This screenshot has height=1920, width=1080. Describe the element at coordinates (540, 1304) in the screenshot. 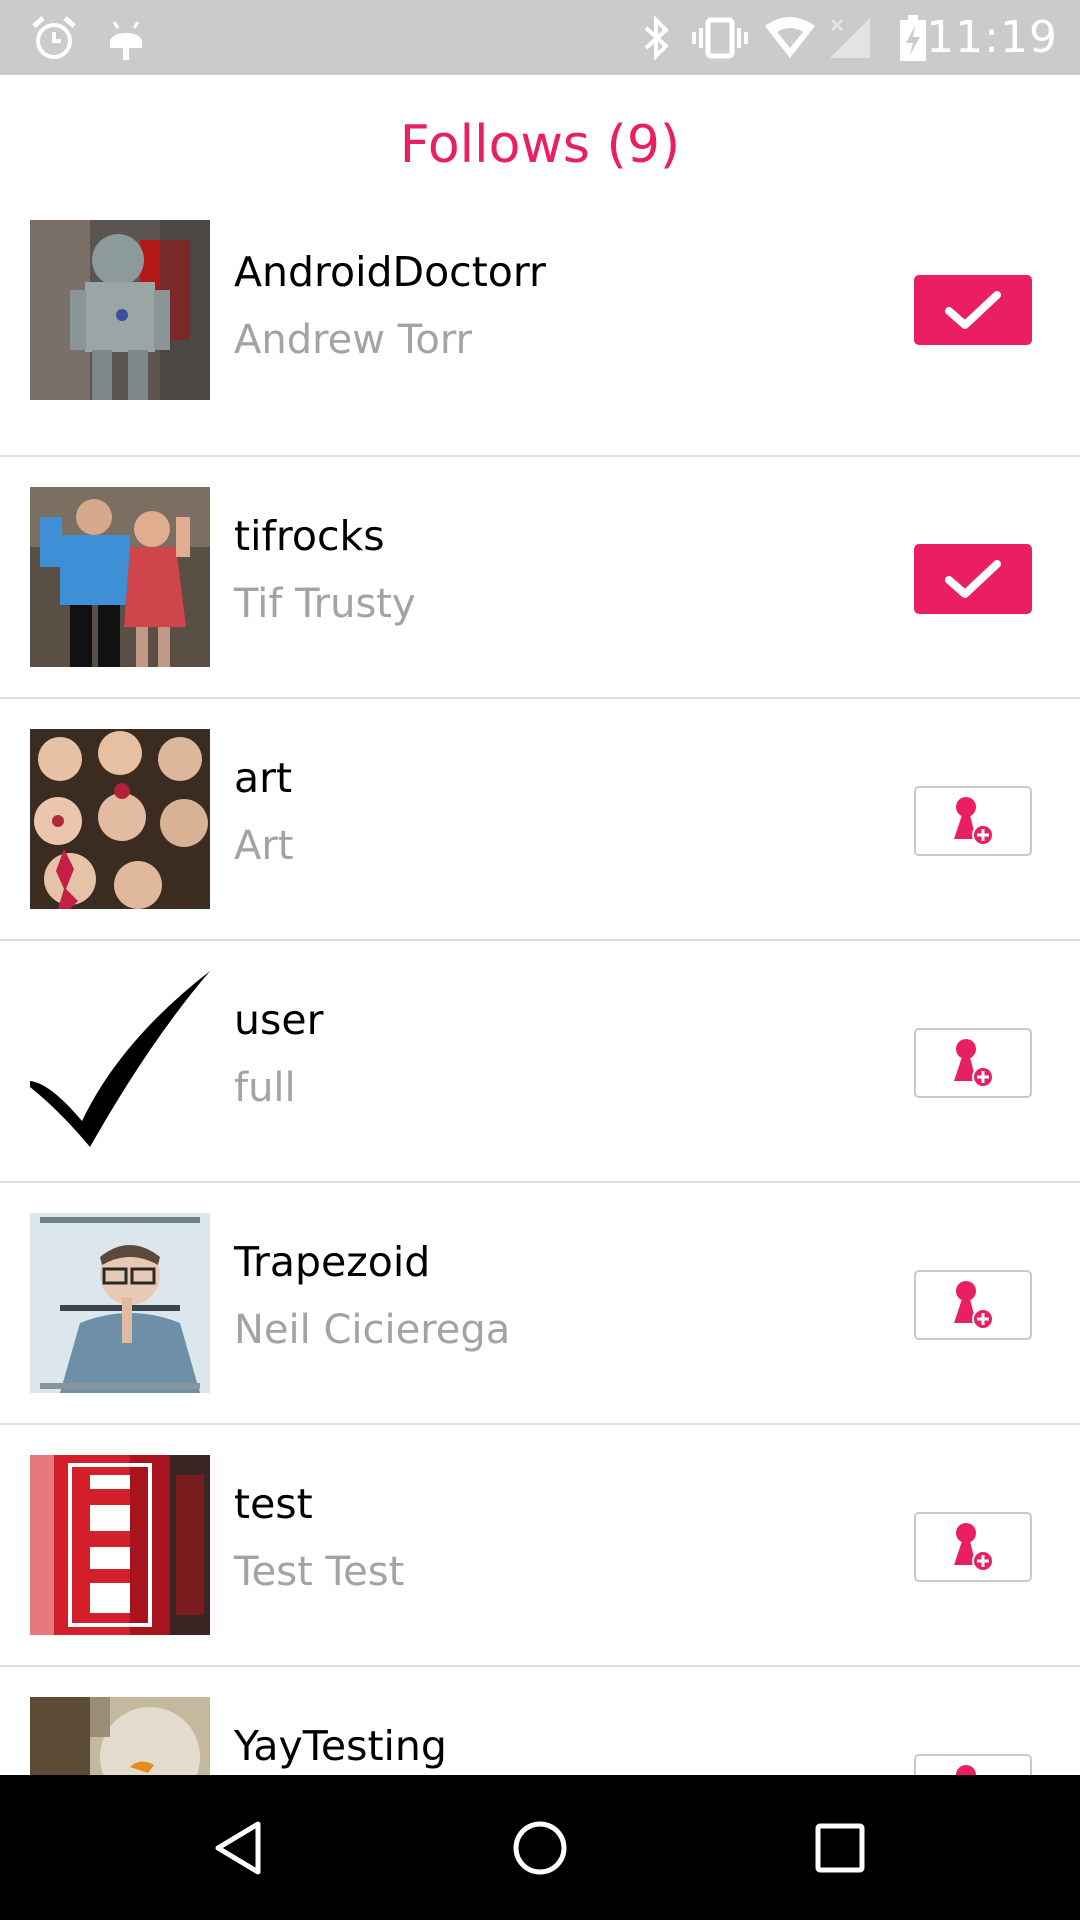

I see `list-item: Trapezoid Neil Cicierega` at that location.